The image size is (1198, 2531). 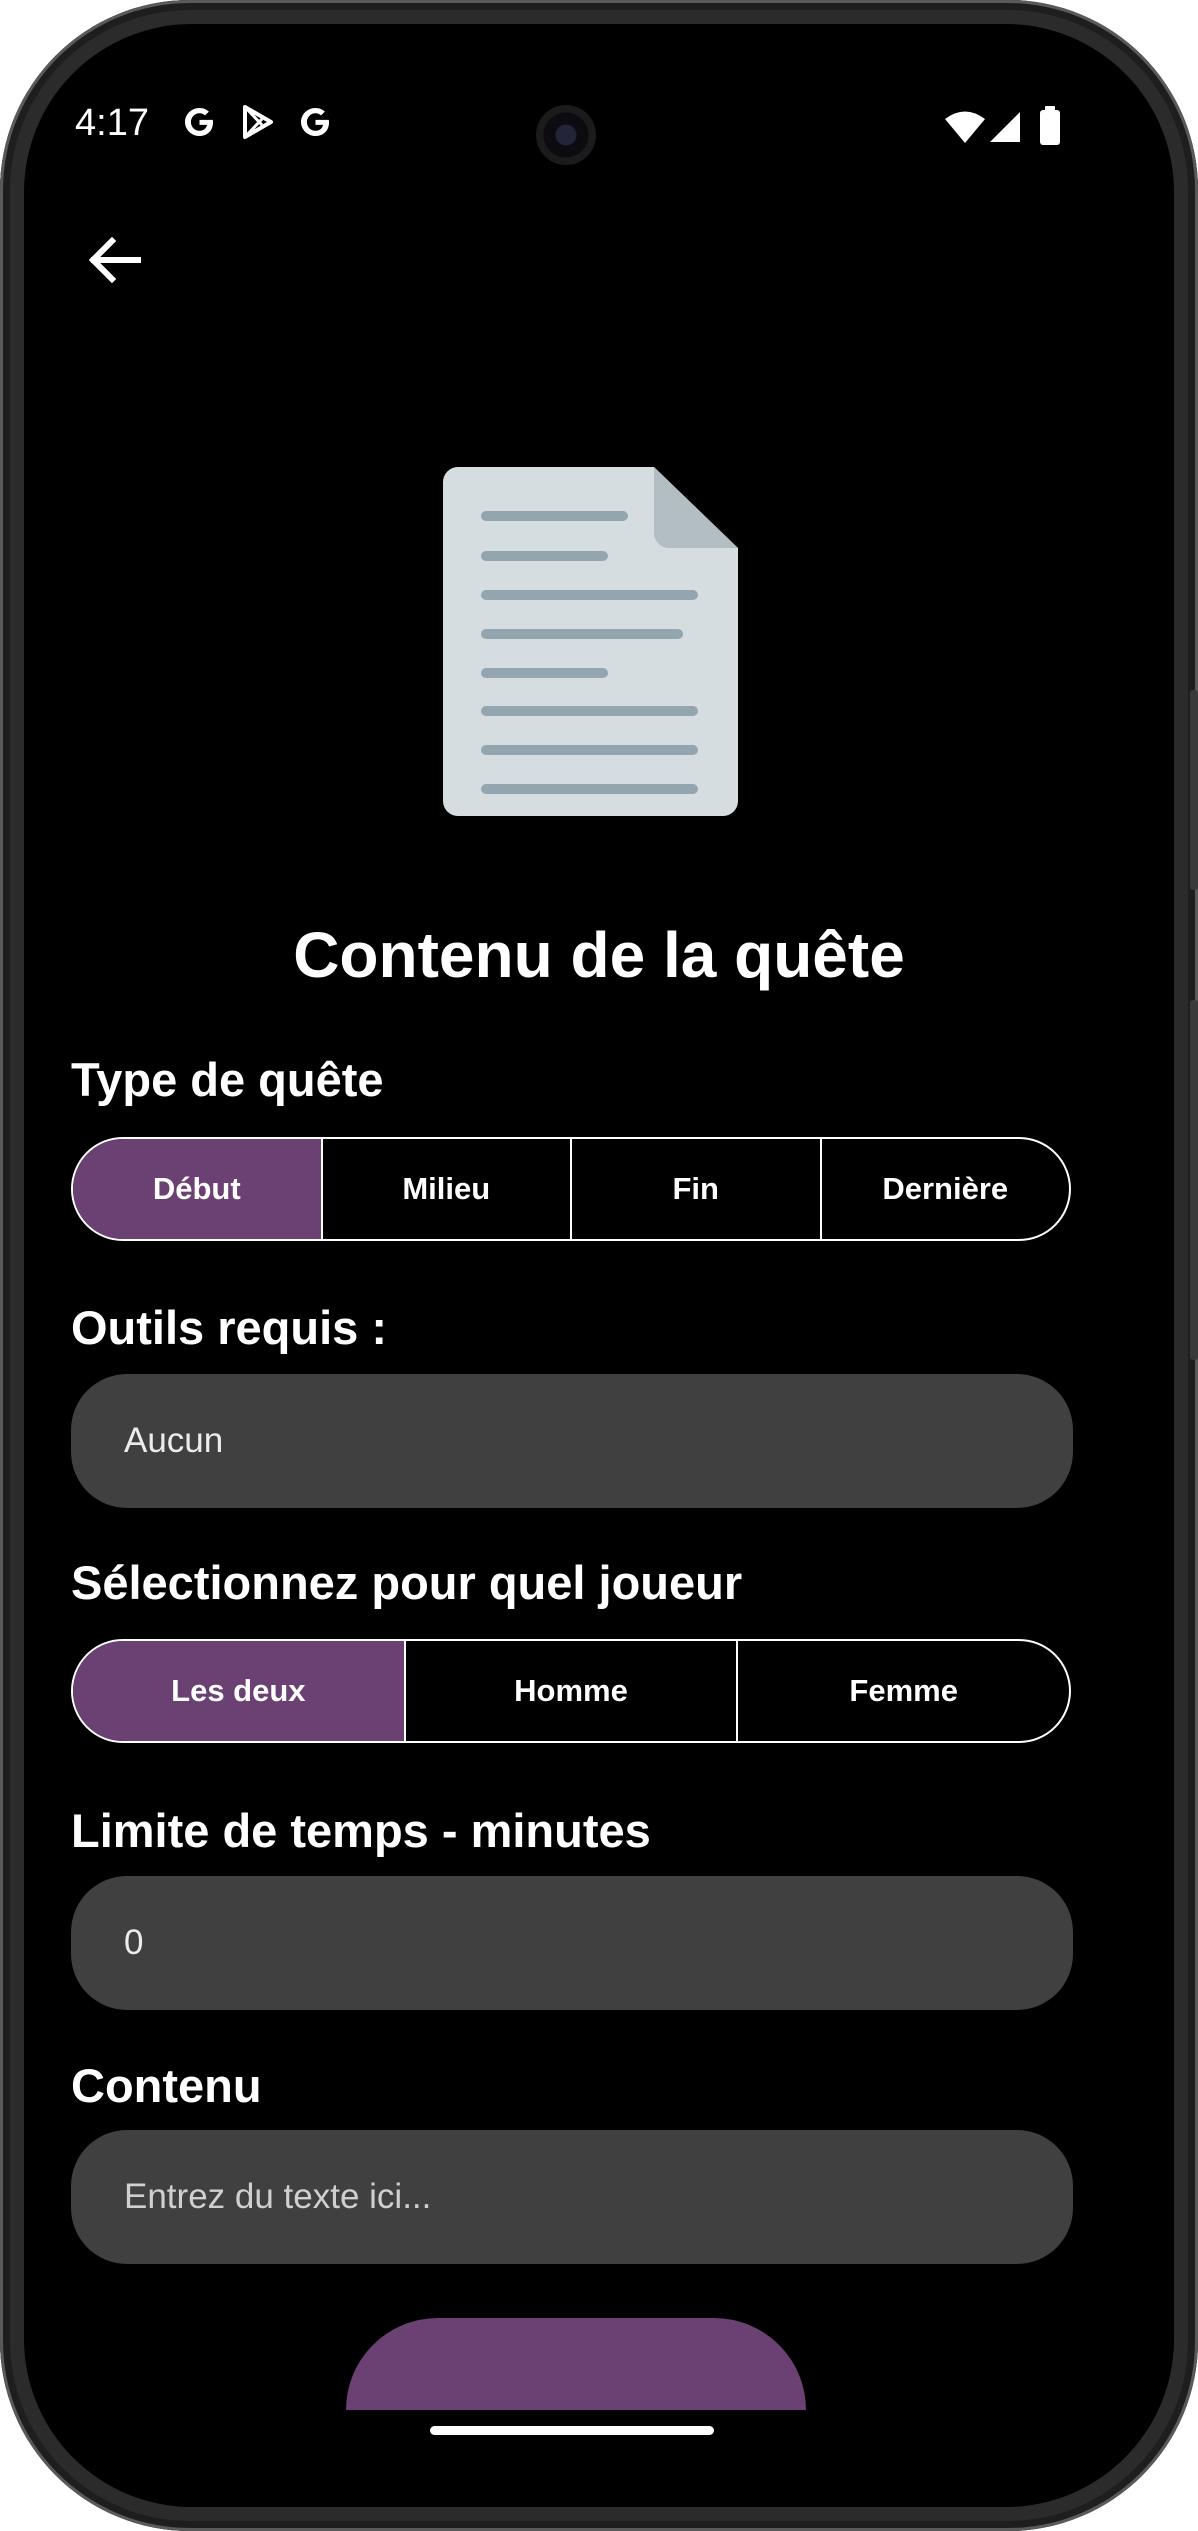 What do you see at coordinates (1050, 125) in the screenshot?
I see `battery-icon` at bounding box center [1050, 125].